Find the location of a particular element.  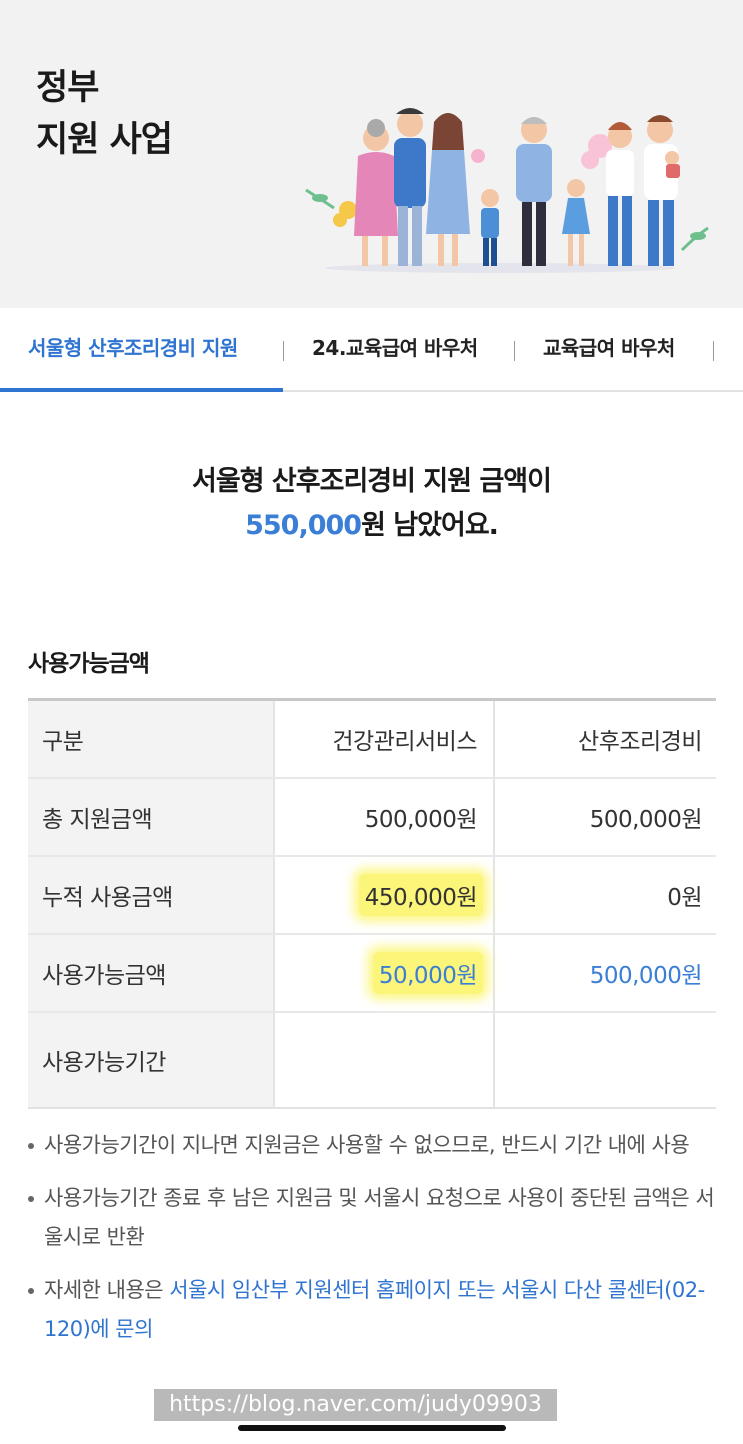

tab-education-voucher-24: 24.교육급여 바우처 is located at coordinates (395, 350).